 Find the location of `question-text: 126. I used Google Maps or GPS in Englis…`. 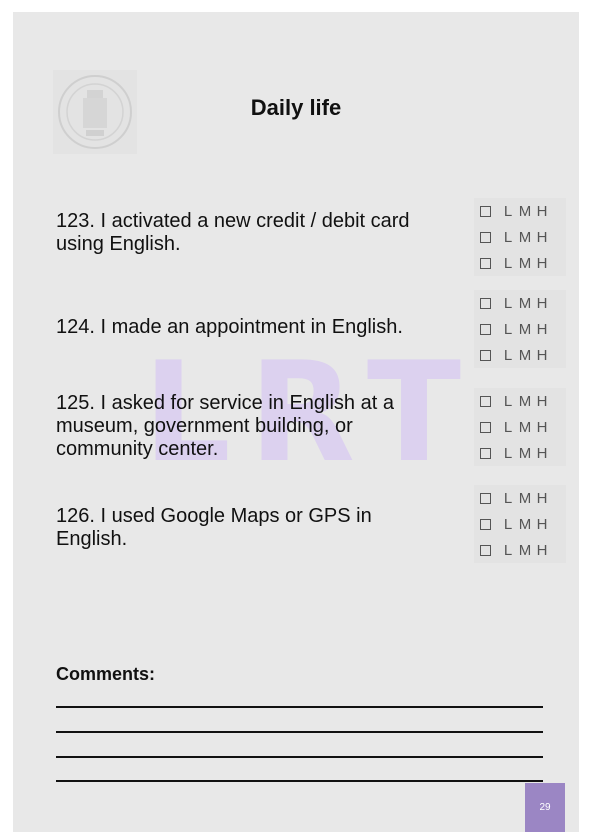

question-text: 126. I used Google Maps or GPS in Englis… is located at coordinates (214, 527).